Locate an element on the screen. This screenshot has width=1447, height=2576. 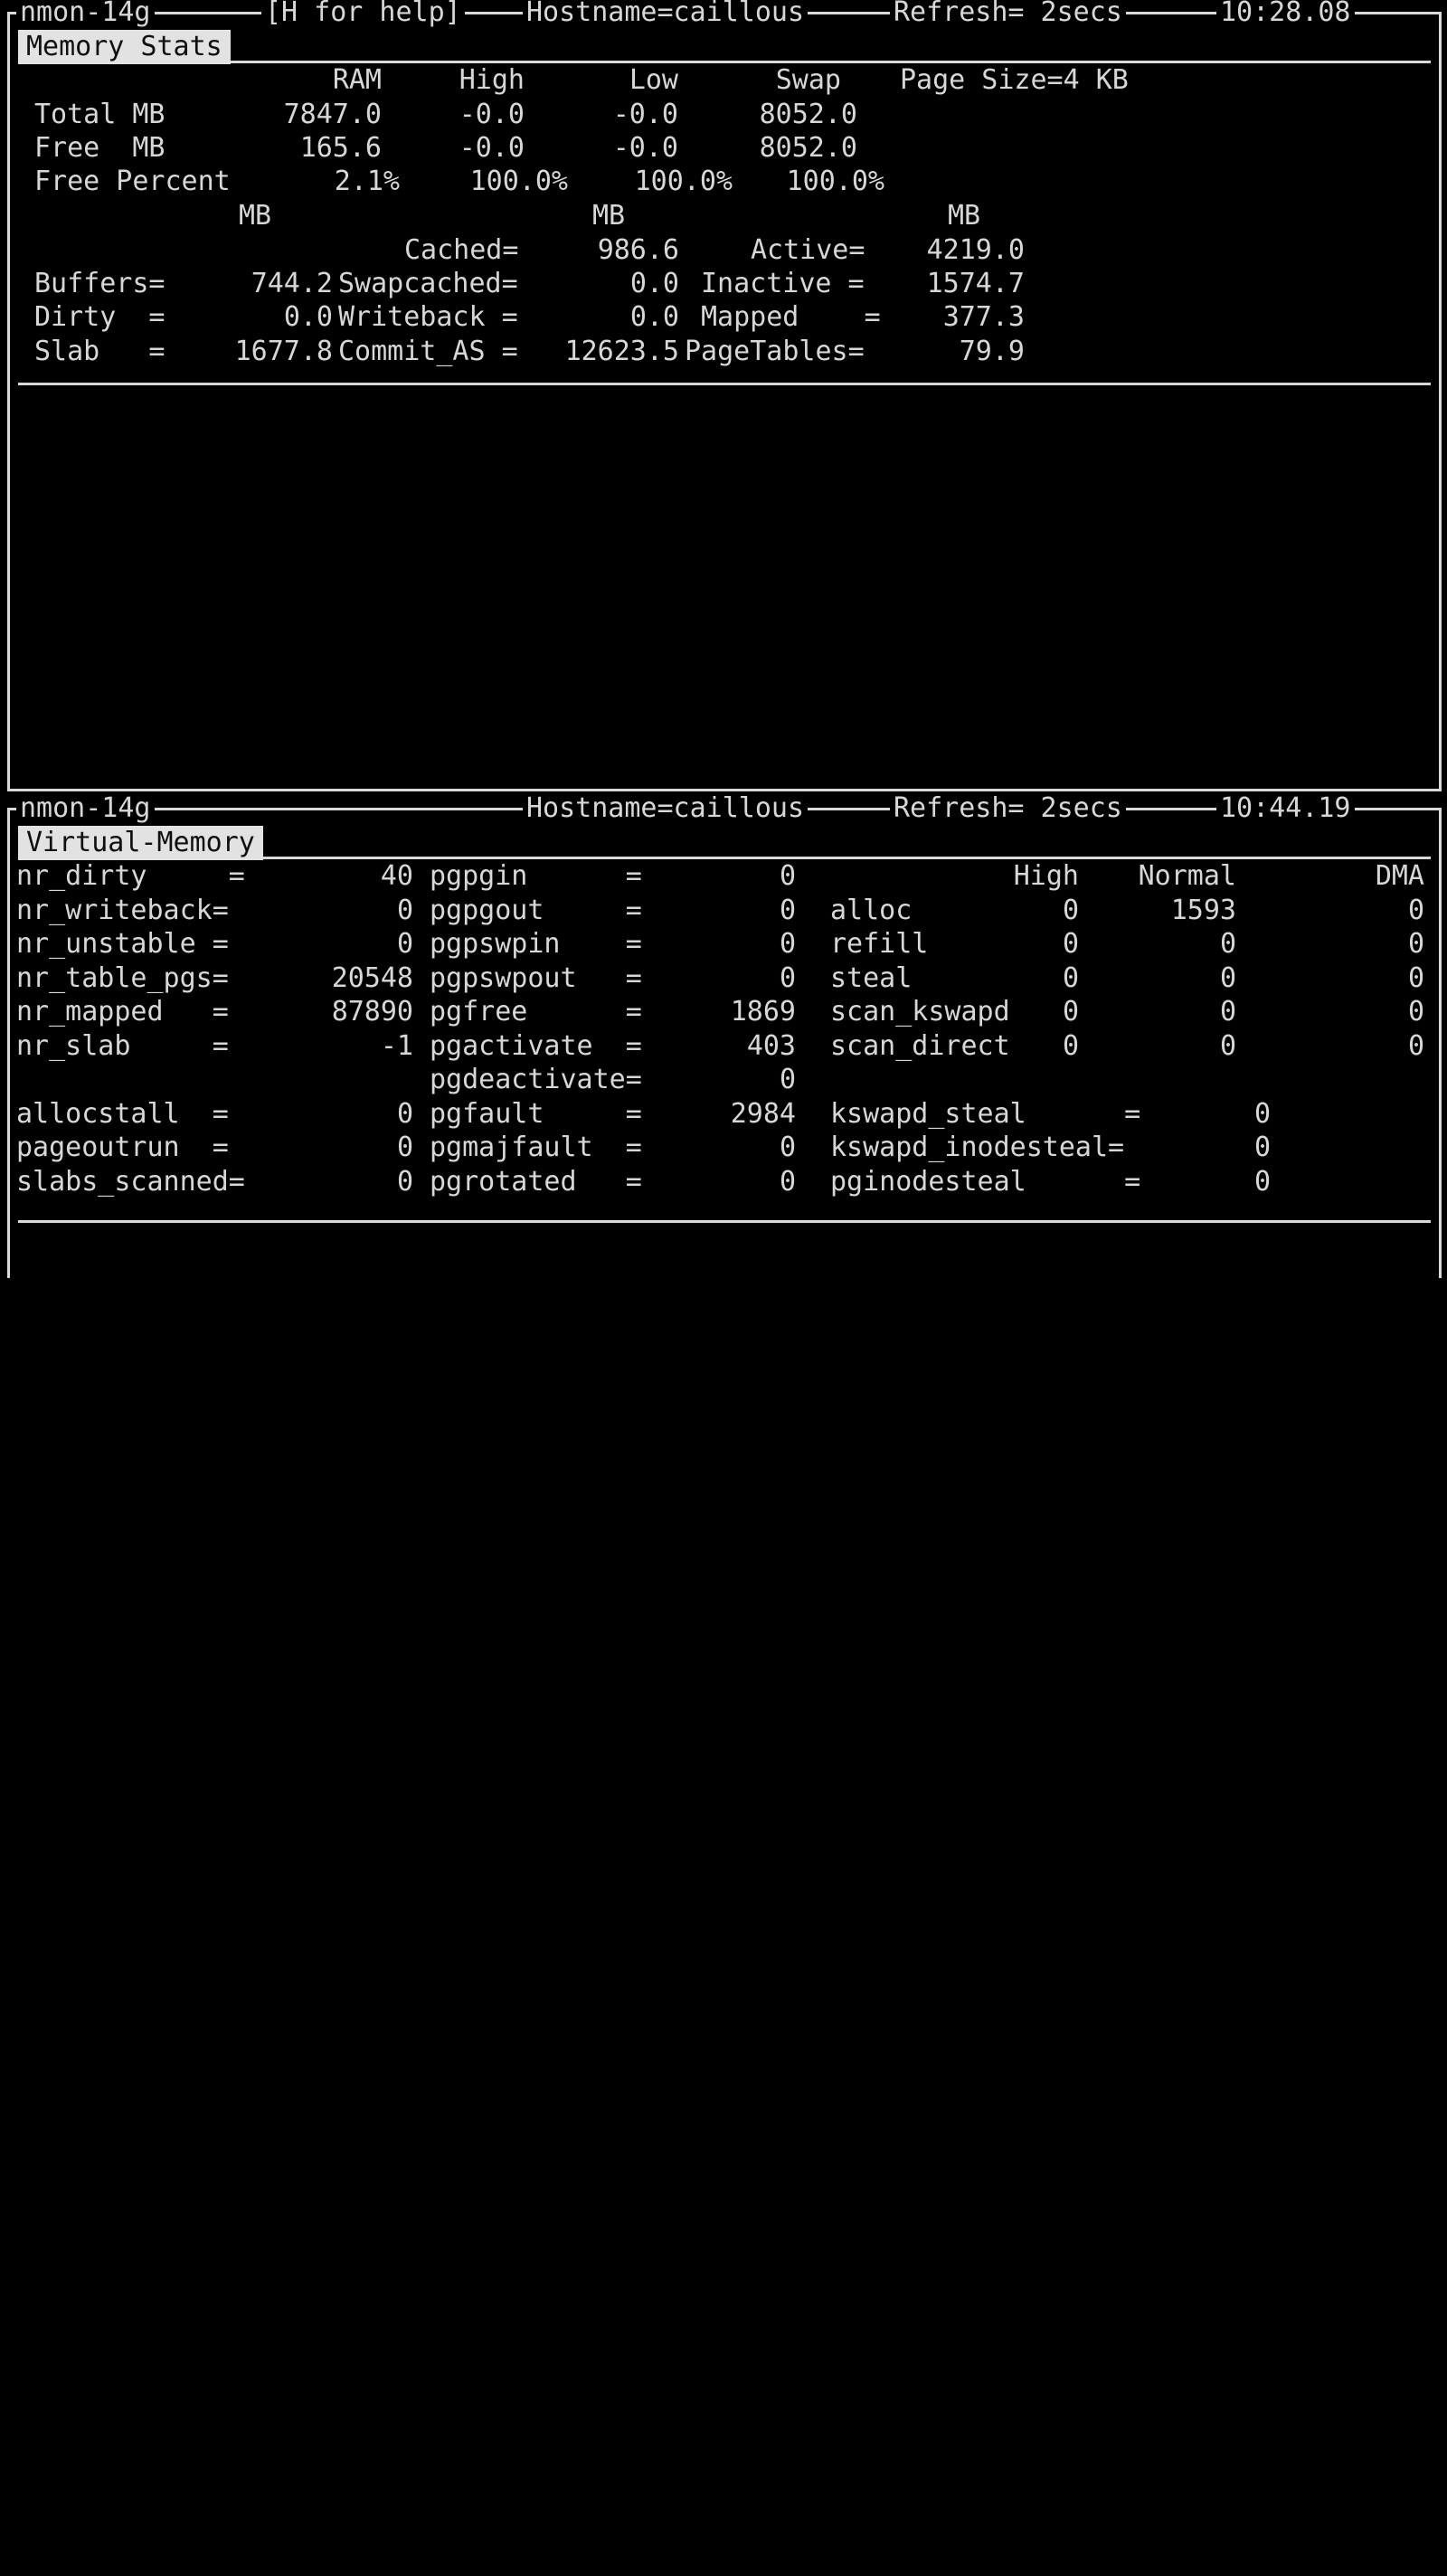
panel2-refresh: Refresh= 2secs is located at coordinates (1008, 808).